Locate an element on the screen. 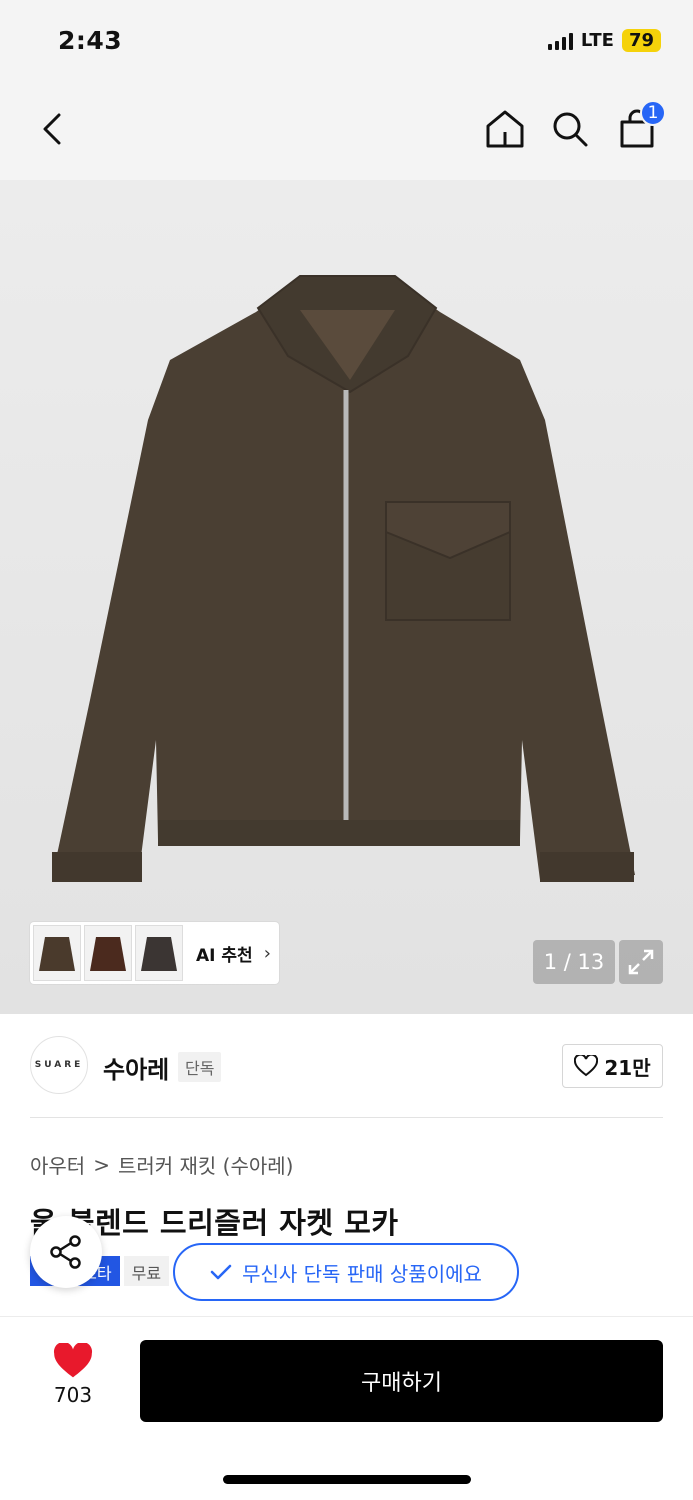 The height and width of the screenshot is (1500, 693). ai-recommend-button: AI 추천 › is located at coordinates (154, 953).